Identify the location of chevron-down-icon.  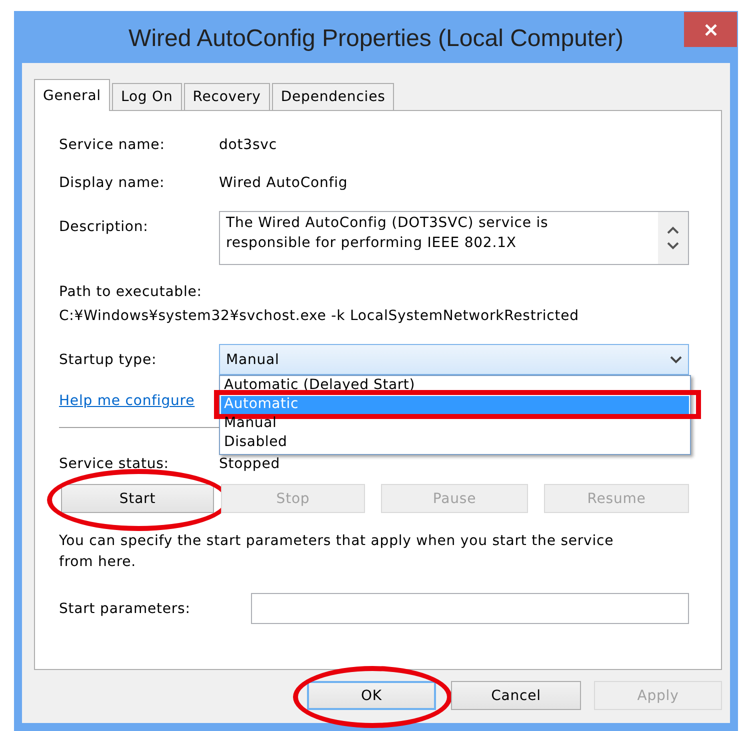
(676, 360).